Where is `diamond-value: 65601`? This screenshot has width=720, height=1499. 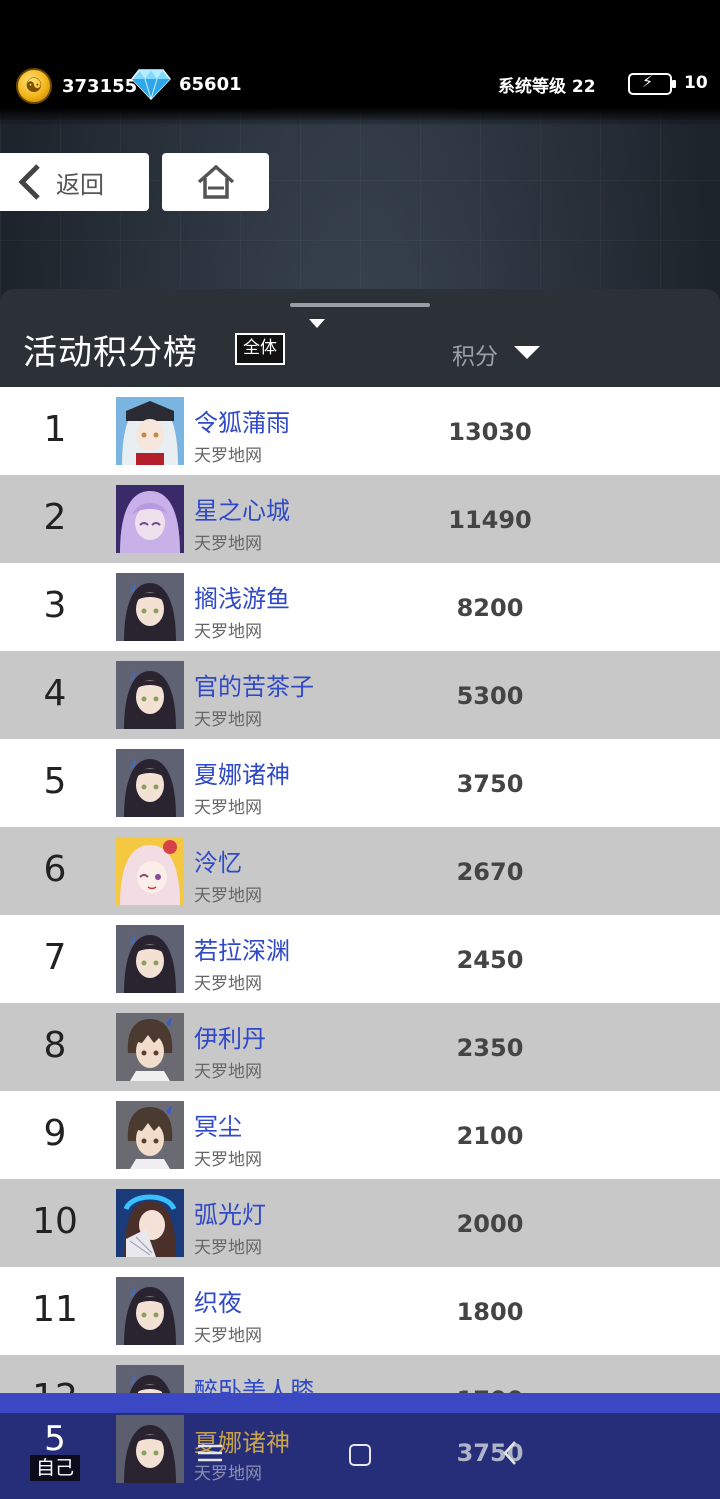 diamond-value: 65601 is located at coordinates (210, 84).